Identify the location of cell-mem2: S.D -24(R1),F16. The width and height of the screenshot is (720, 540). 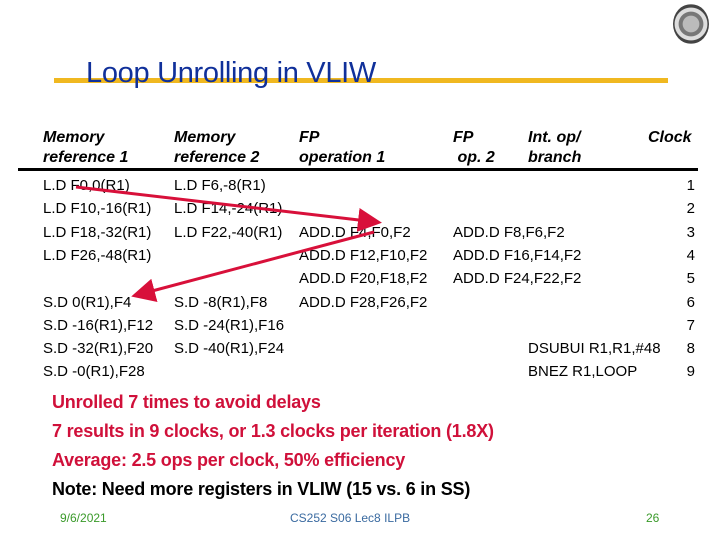
(229, 325).